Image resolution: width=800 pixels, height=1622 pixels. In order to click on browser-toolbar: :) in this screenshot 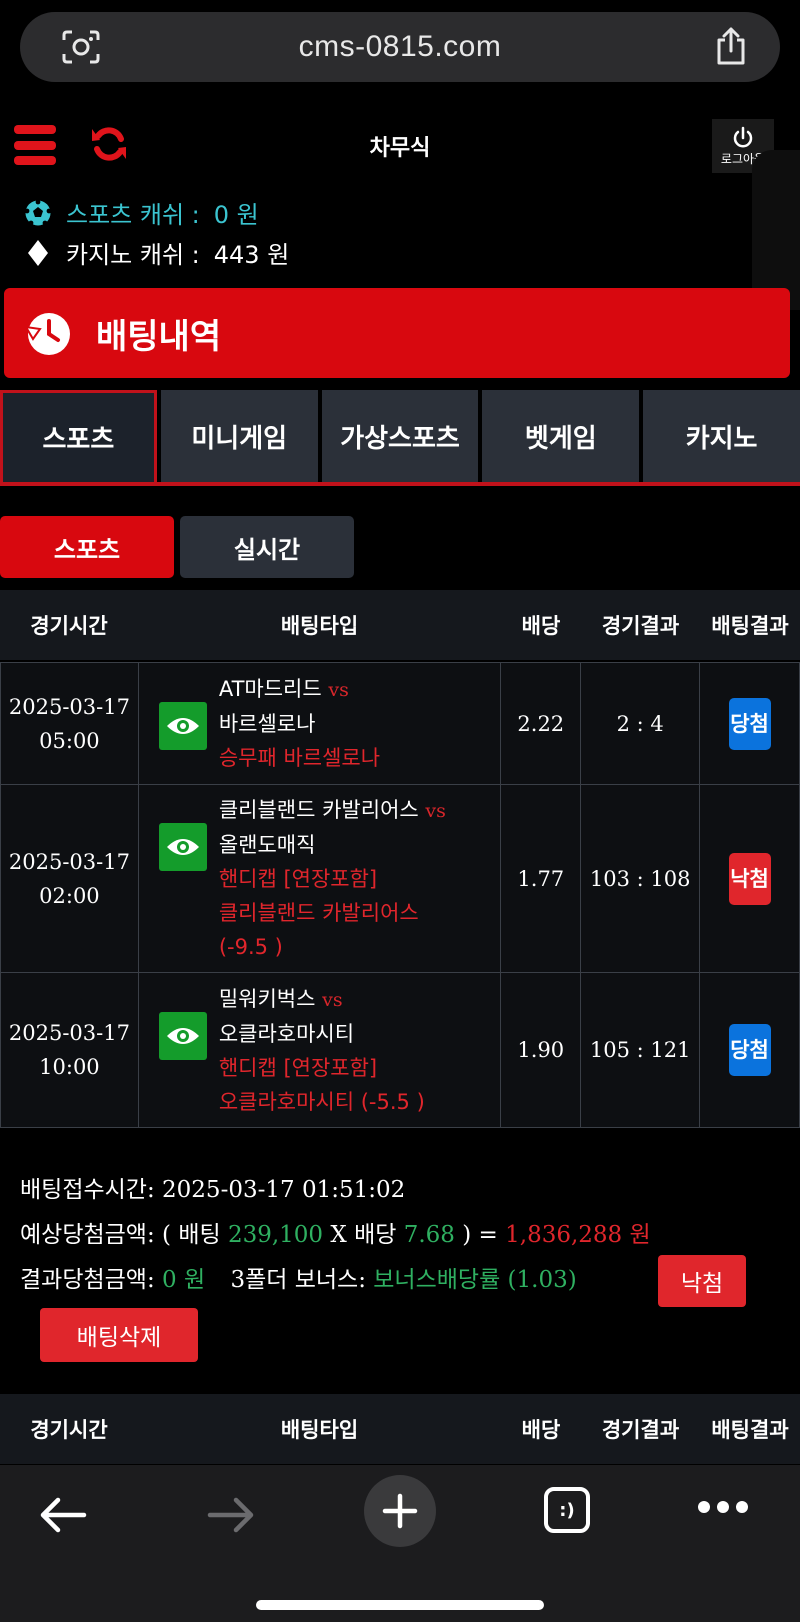, I will do `click(400, 1543)`.